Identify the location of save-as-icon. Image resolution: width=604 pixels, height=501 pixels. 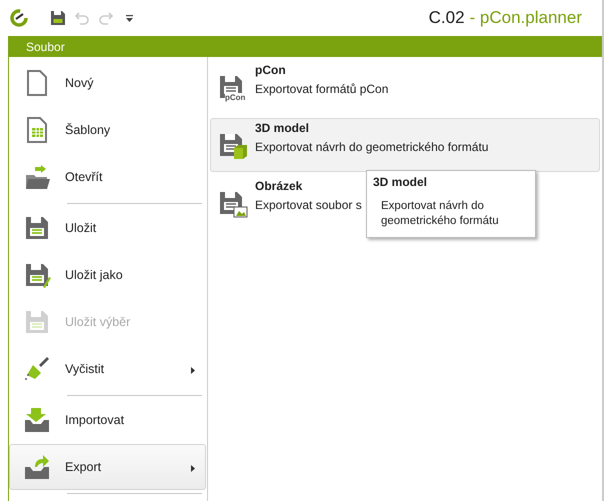
(37, 275).